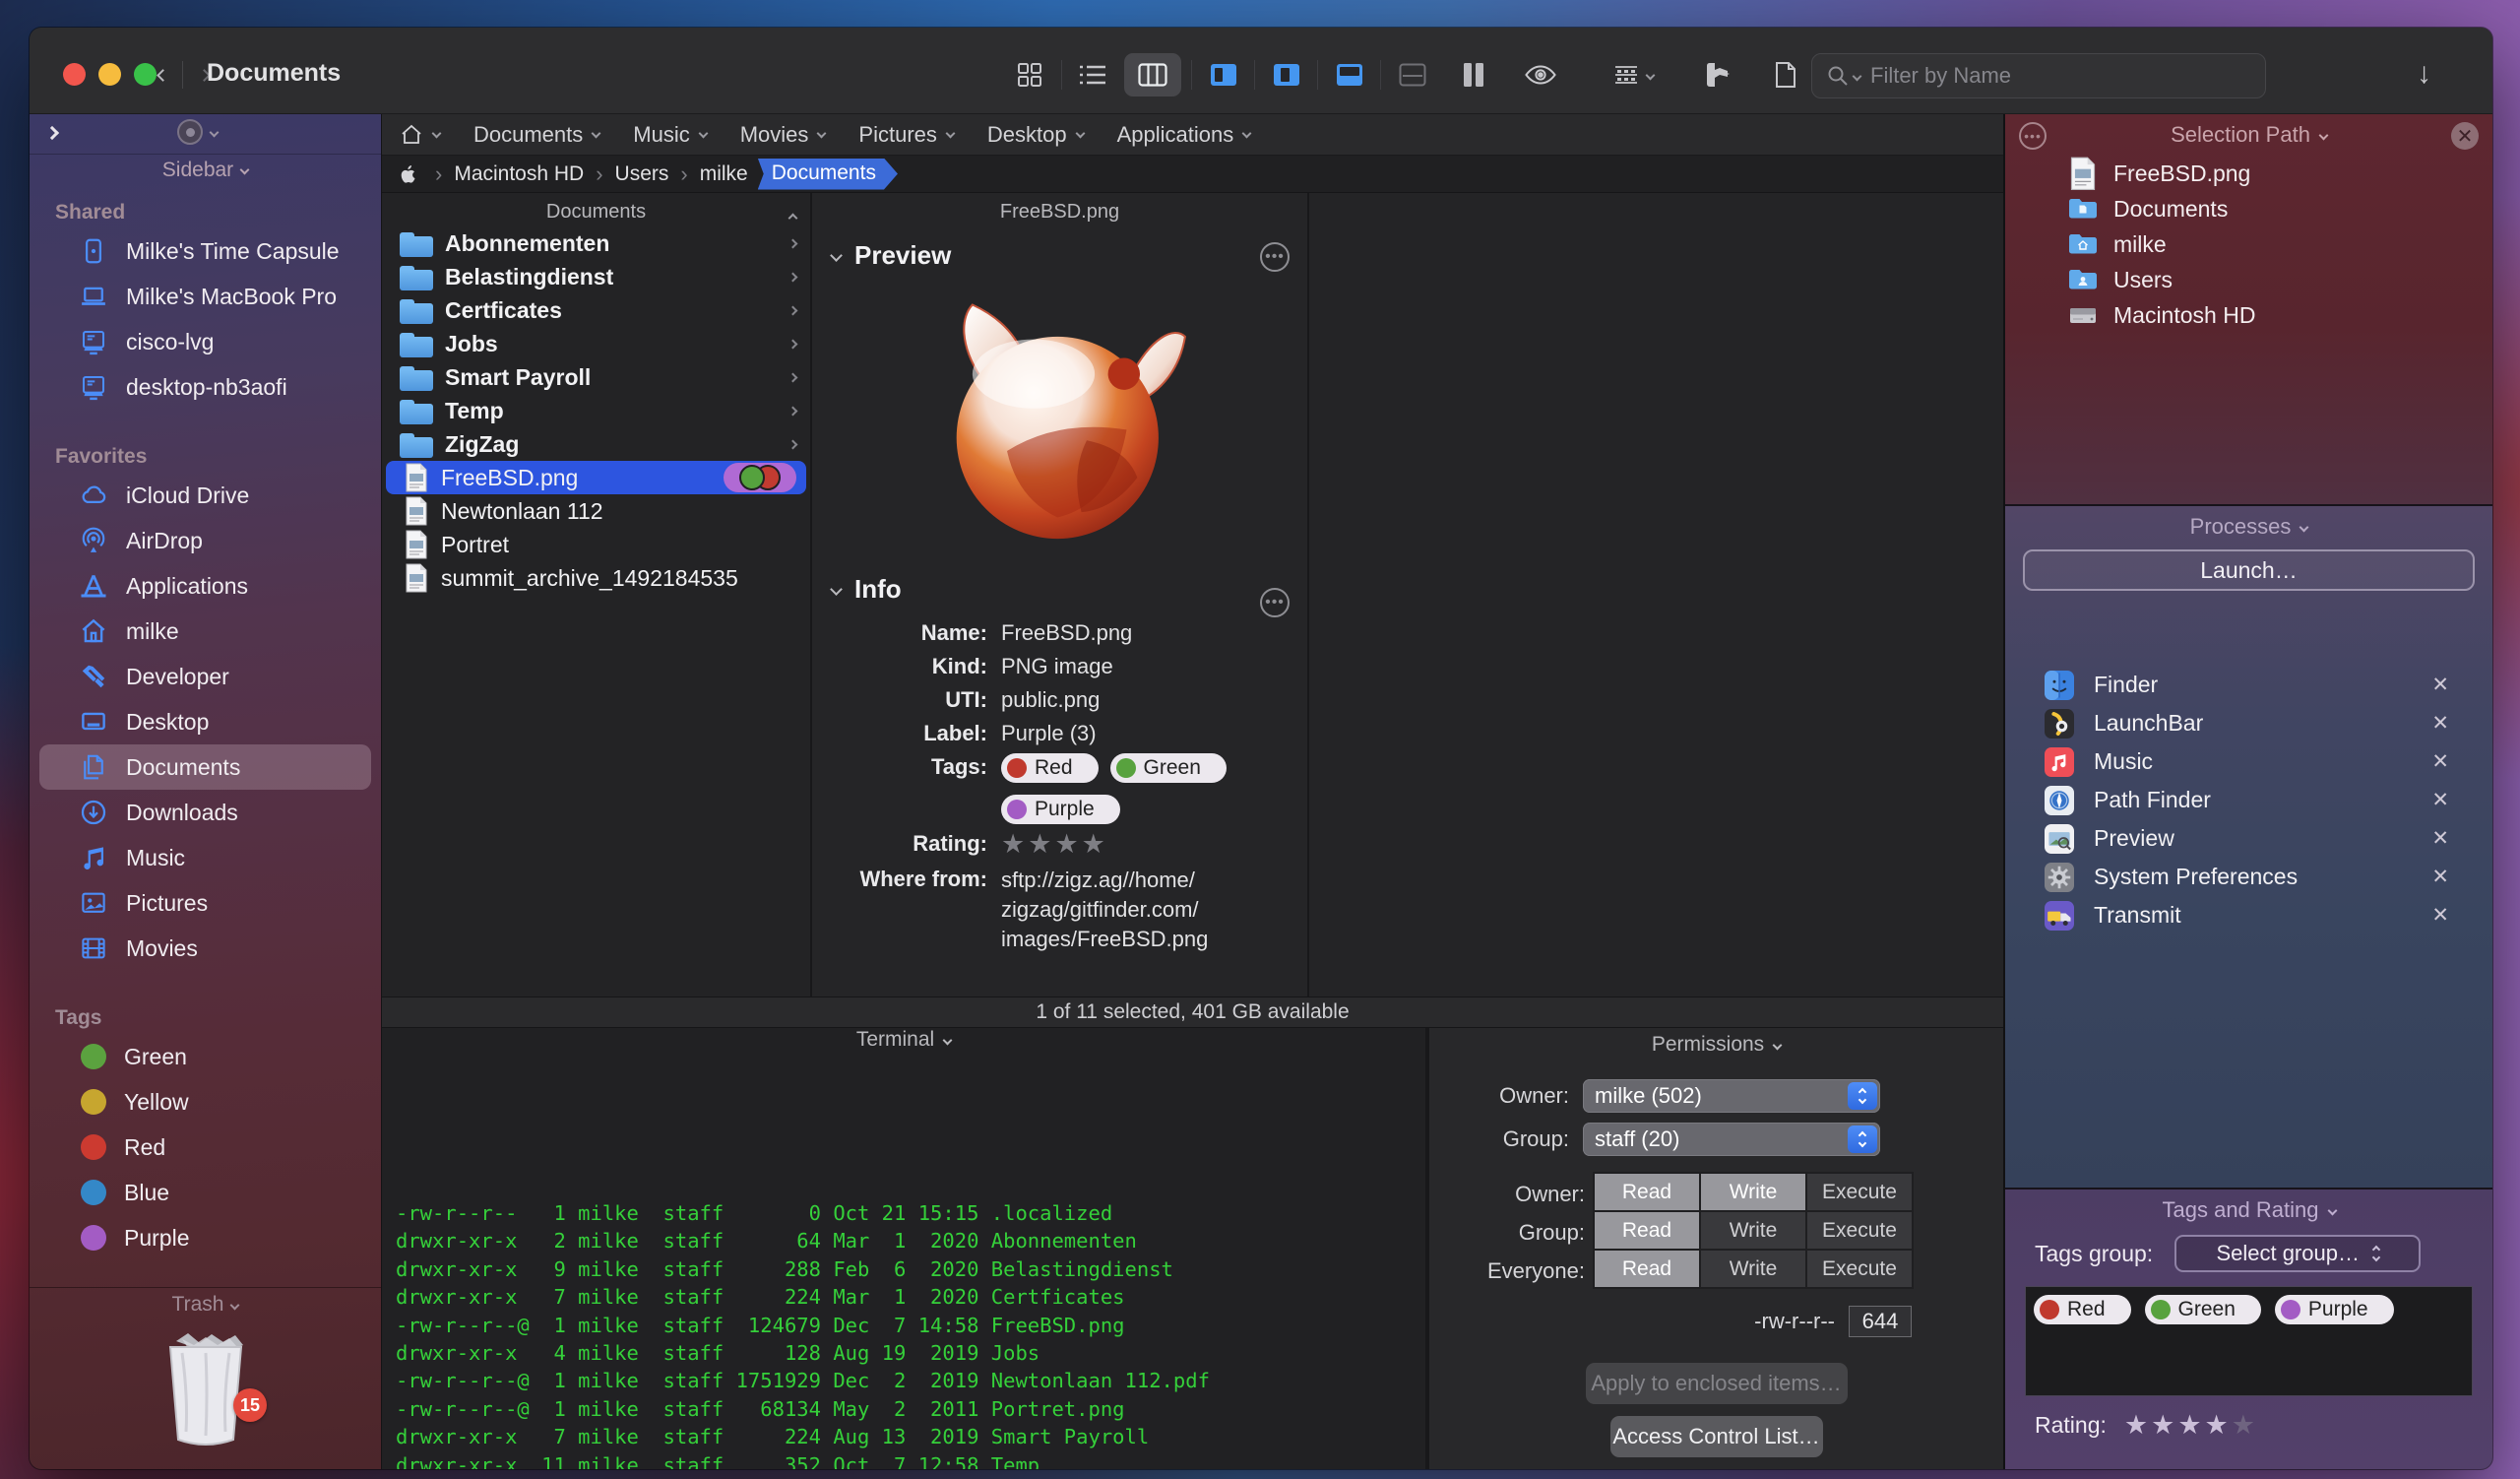  Describe the element at coordinates (205, 341) in the screenshot. I see `sidebar-item: cisco-lvg` at that location.